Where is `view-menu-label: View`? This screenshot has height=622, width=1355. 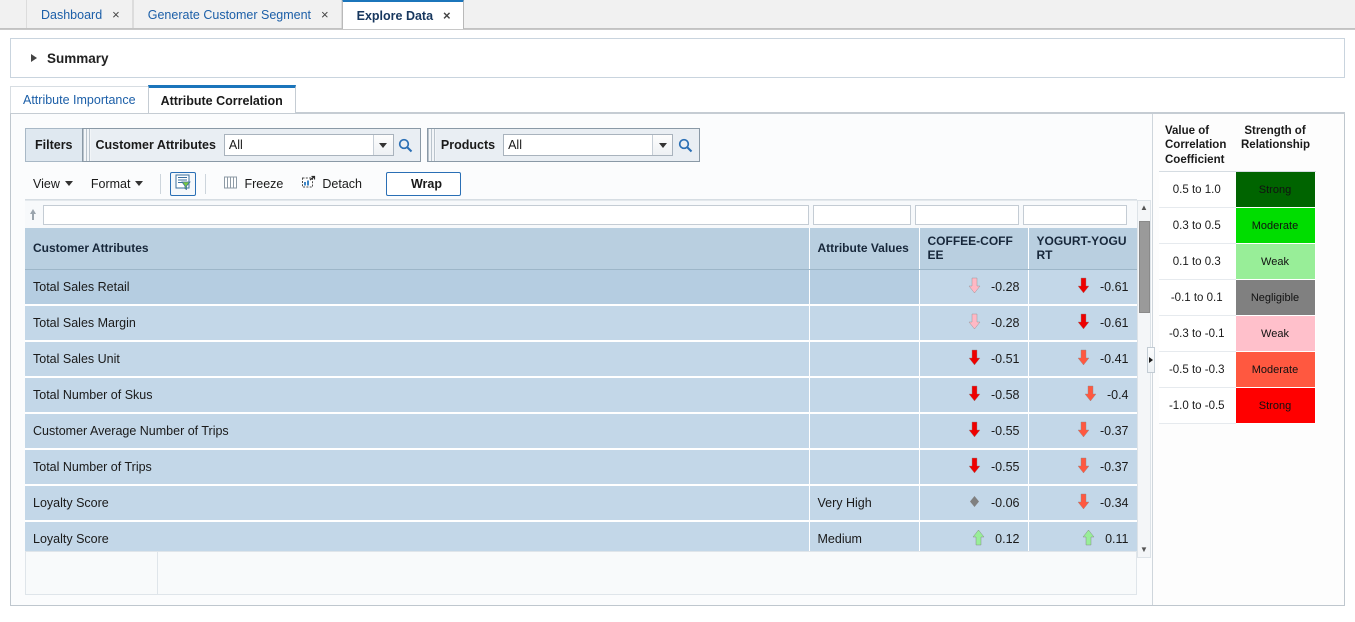
view-menu-label: View is located at coordinates (46, 183).